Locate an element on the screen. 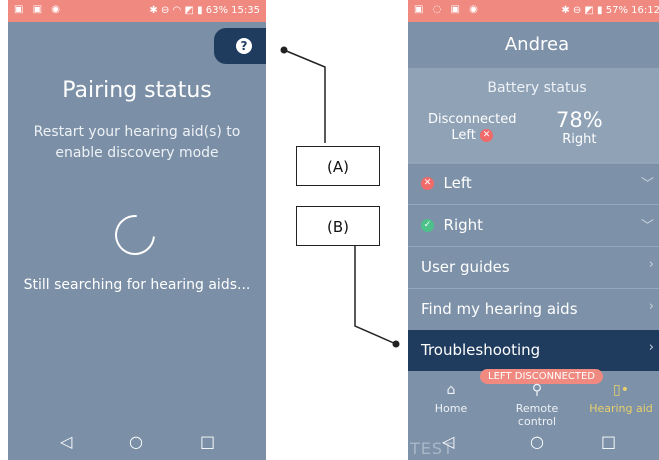 This screenshot has height=460, width=659. menu-item-user-guides: User guides › is located at coordinates (533, 267).